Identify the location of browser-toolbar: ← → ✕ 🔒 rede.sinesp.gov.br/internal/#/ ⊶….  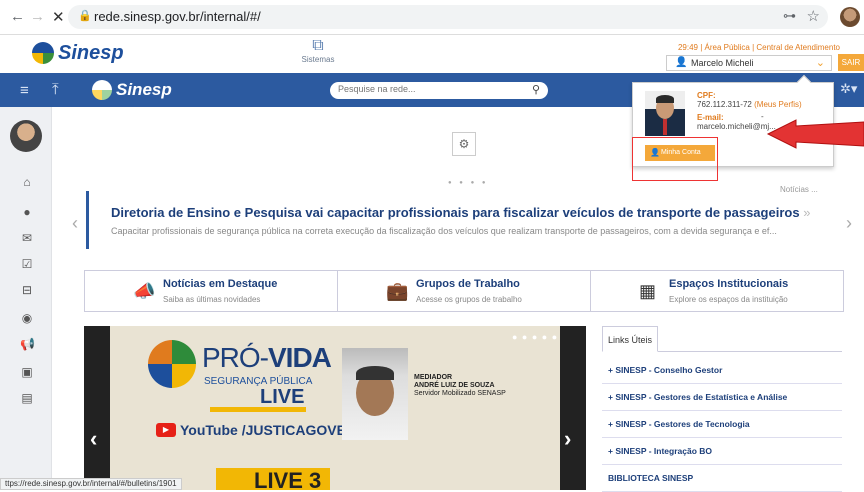
(432, 17).